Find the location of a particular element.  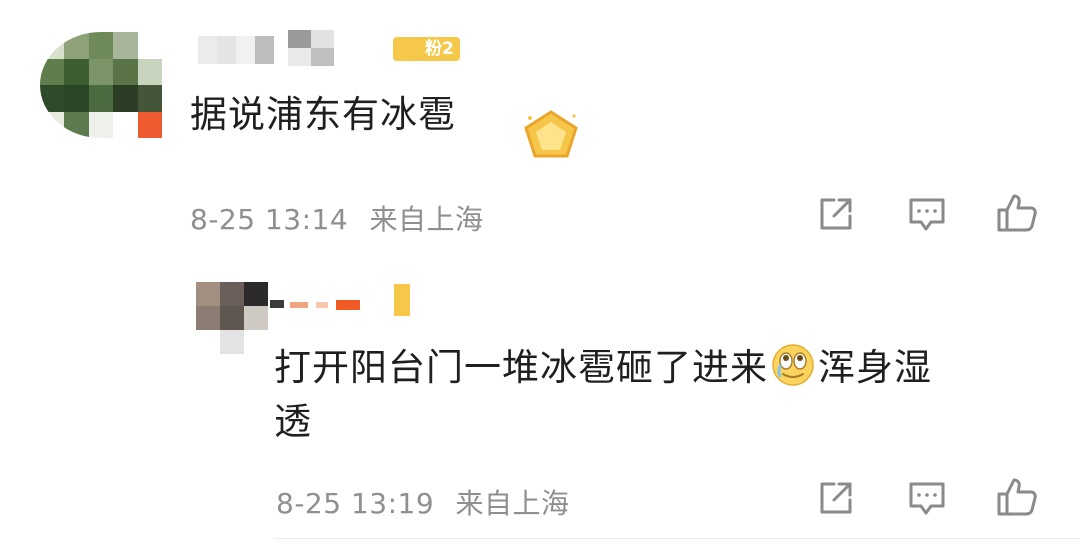

fan-badge-label: 粉2 is located at coordinates (439, 49).